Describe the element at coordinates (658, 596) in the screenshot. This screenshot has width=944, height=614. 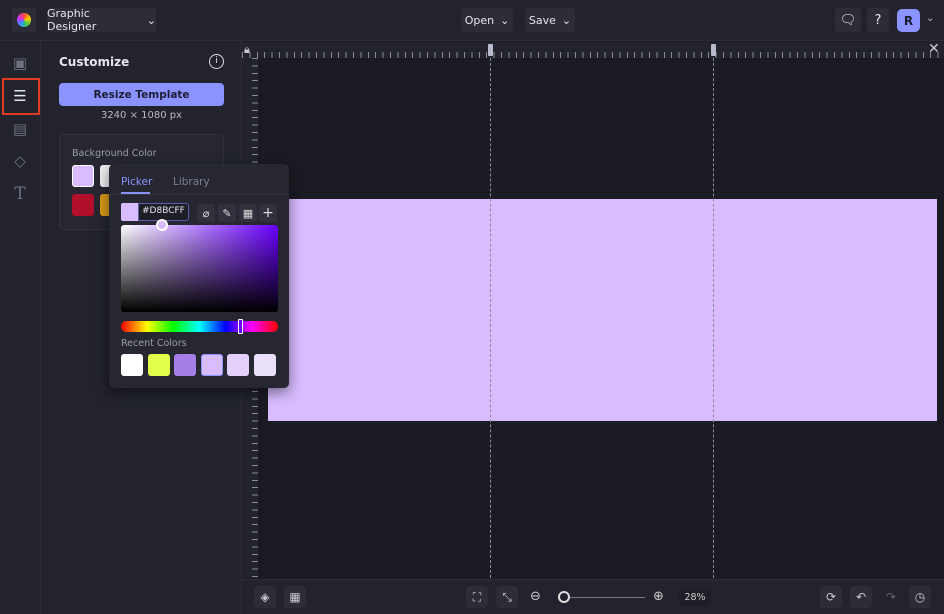
I see `zoom-in-icon: ⊕` at that location.